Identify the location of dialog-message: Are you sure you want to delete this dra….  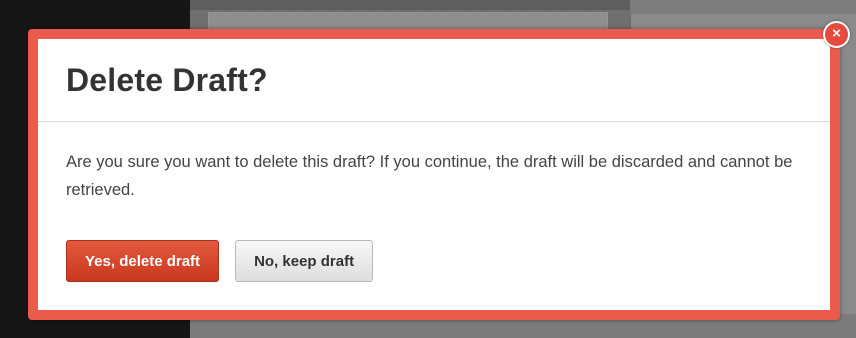
(429, 176).